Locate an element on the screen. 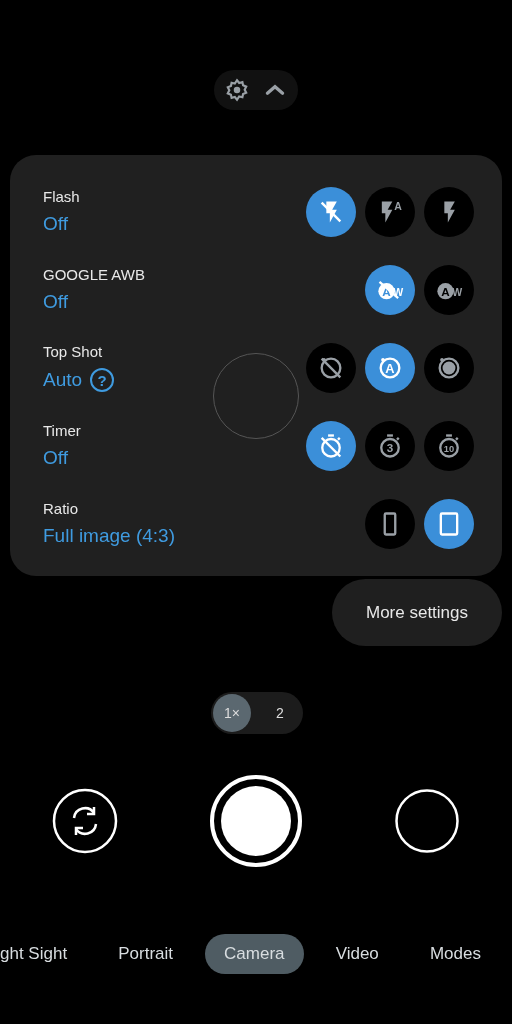  shutter-button is located at coordinates (256, 821).